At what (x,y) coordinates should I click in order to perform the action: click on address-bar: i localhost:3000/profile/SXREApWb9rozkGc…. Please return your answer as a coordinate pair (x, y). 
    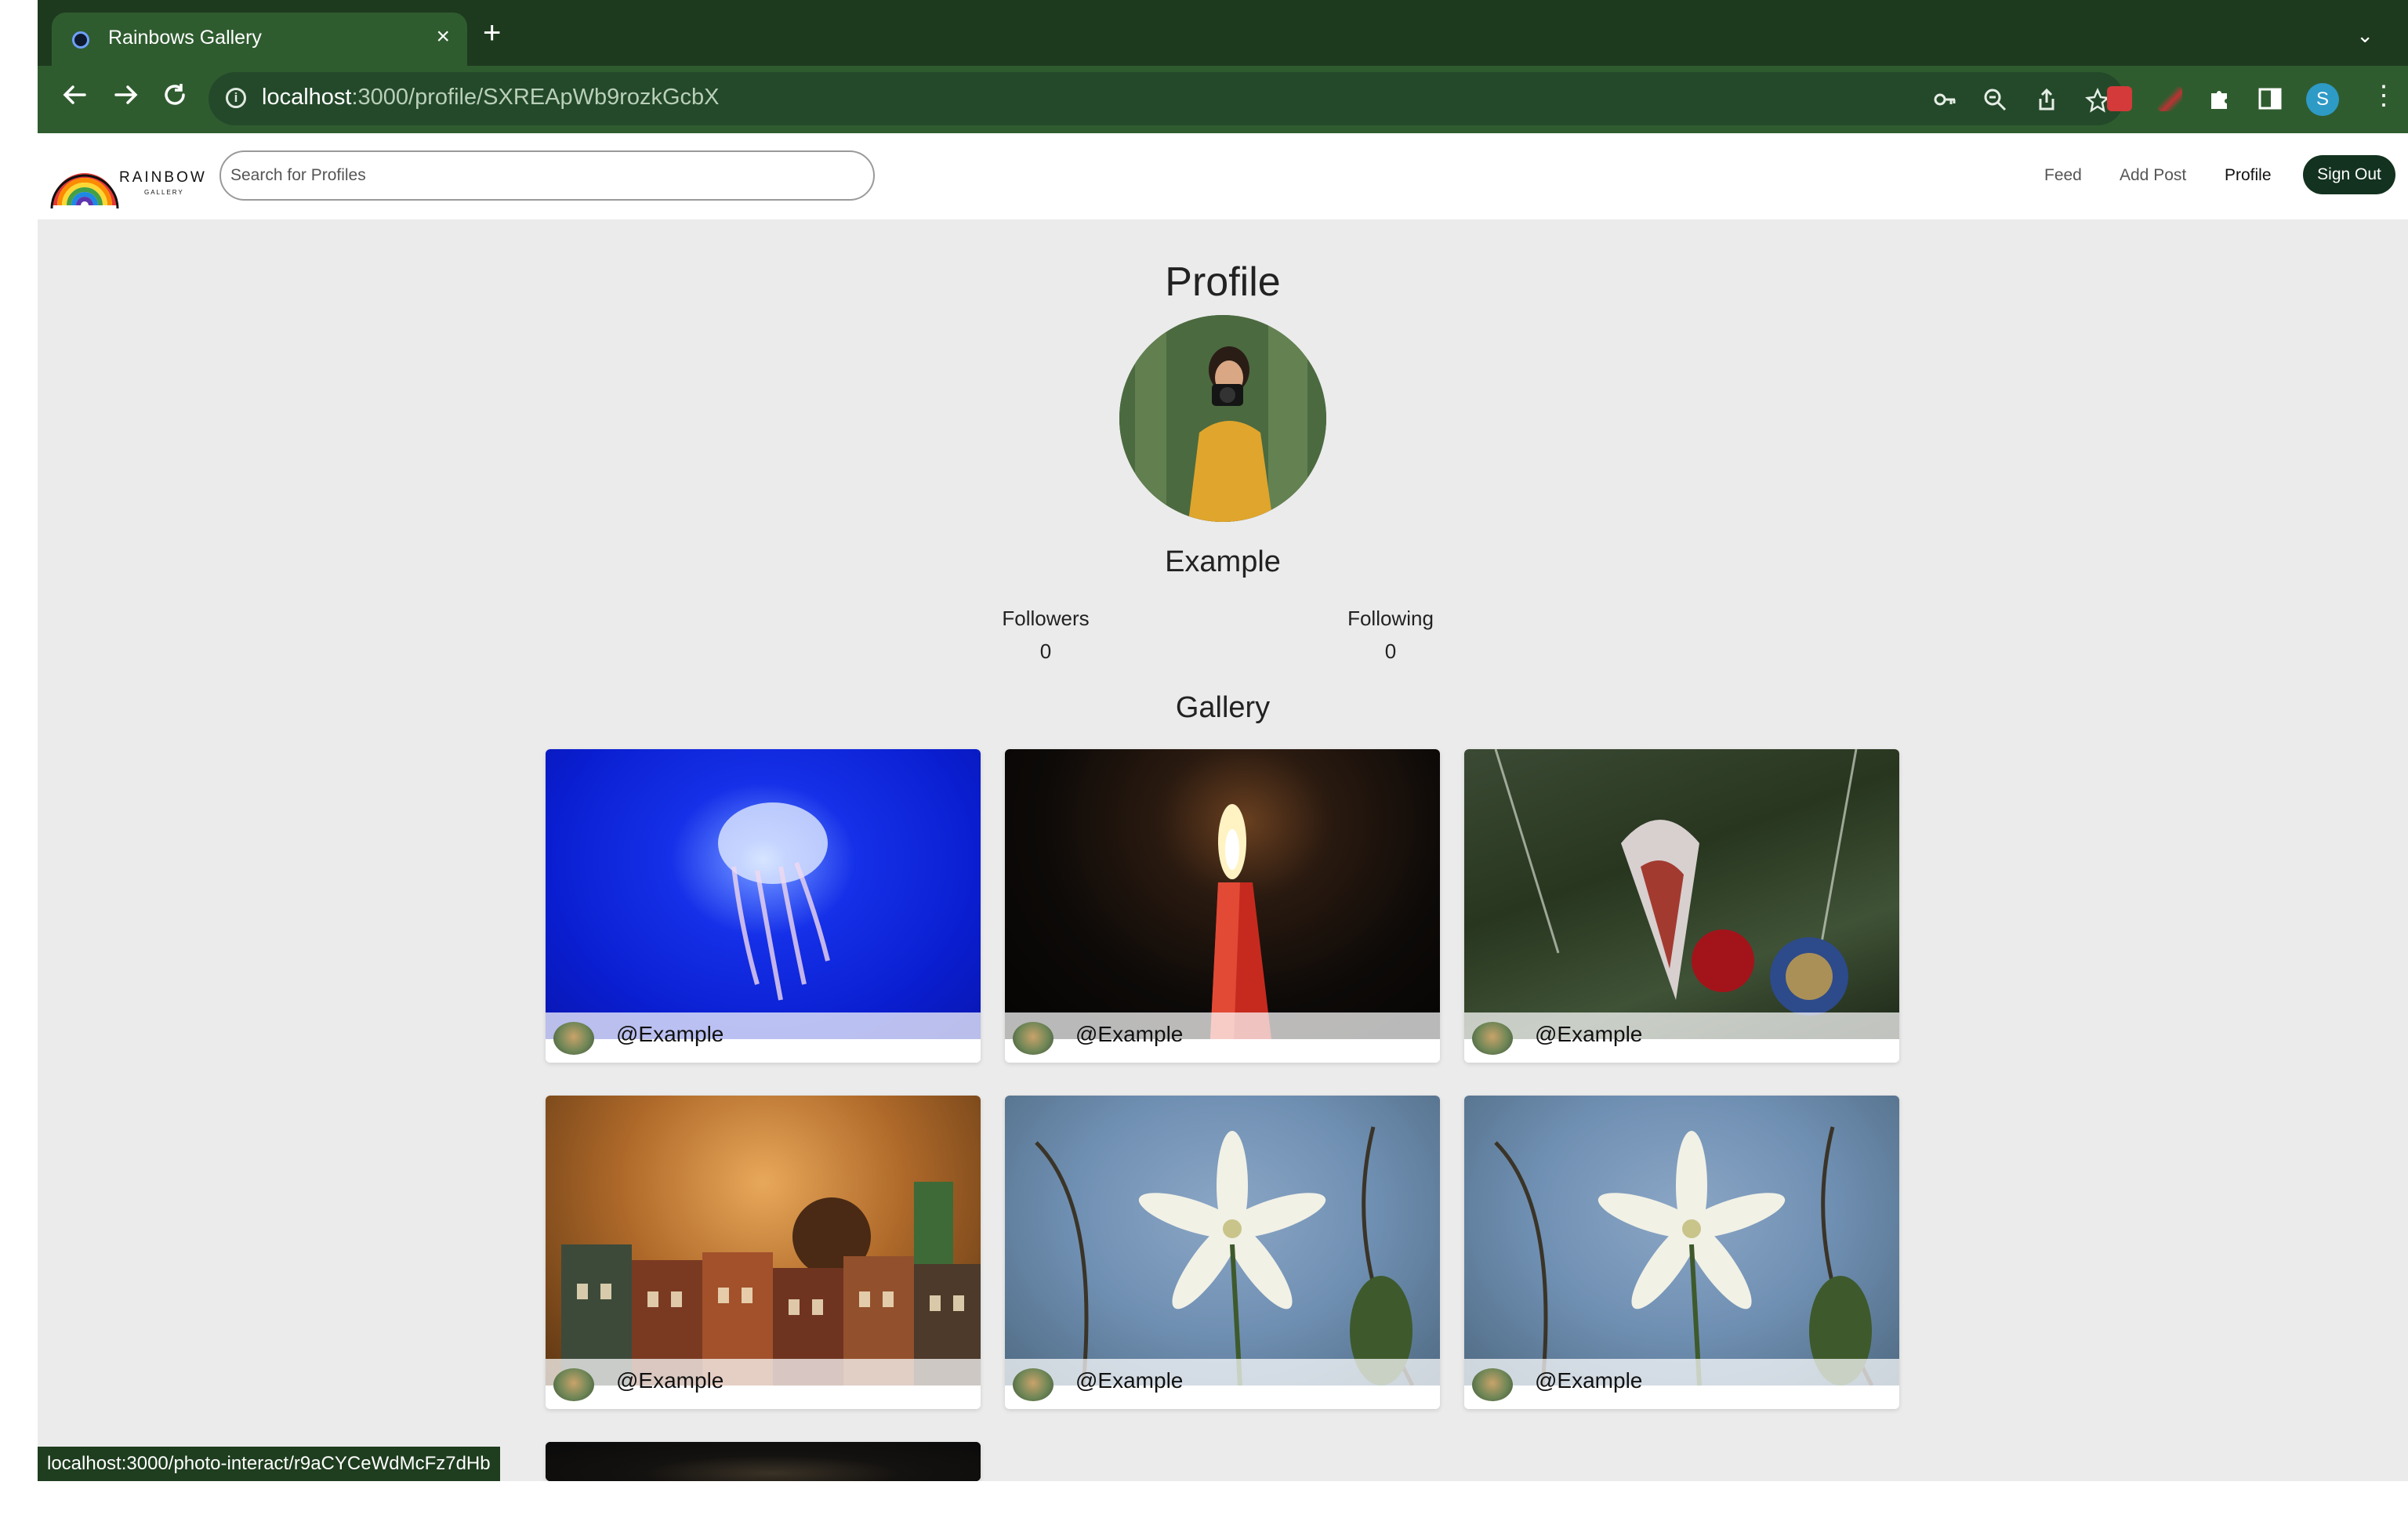
    Looking at the image, I should click on (1166, 98).